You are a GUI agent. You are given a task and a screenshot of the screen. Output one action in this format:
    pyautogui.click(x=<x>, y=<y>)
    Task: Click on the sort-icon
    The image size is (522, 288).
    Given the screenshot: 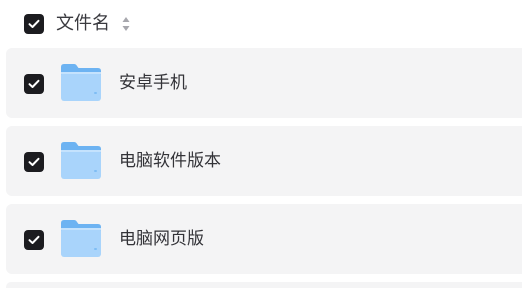 What is the action you would take?
    pyautogui.click(x=126, y=24)
    